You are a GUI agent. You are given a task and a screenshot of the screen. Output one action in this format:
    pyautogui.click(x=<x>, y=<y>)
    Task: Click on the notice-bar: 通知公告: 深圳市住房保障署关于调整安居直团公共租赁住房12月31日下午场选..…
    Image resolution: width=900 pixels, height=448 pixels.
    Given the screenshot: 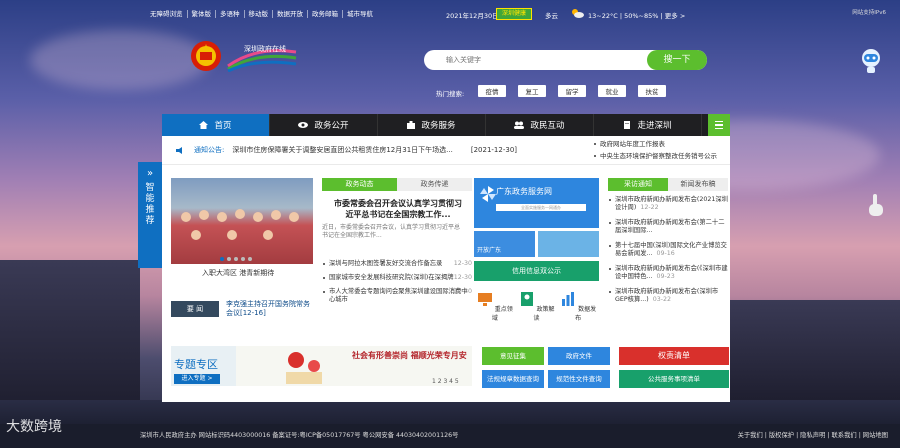 What is the action you would take?
    pyautogui.click(x=386, y=150)
    